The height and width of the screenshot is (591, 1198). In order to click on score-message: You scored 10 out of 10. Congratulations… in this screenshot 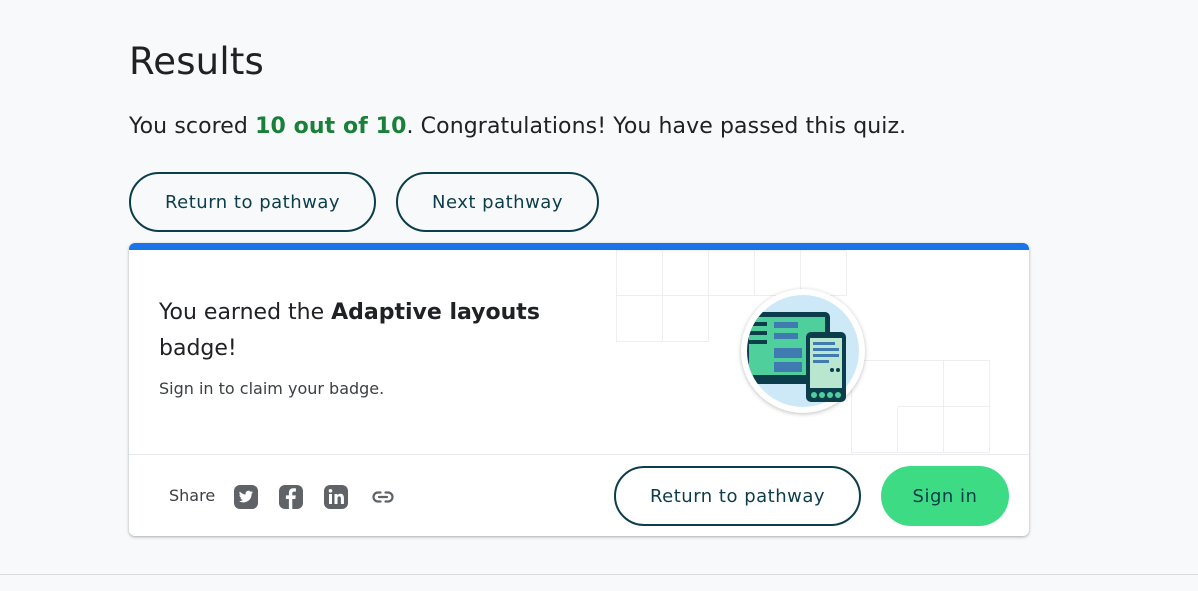, I will do `click(517, 126)`.